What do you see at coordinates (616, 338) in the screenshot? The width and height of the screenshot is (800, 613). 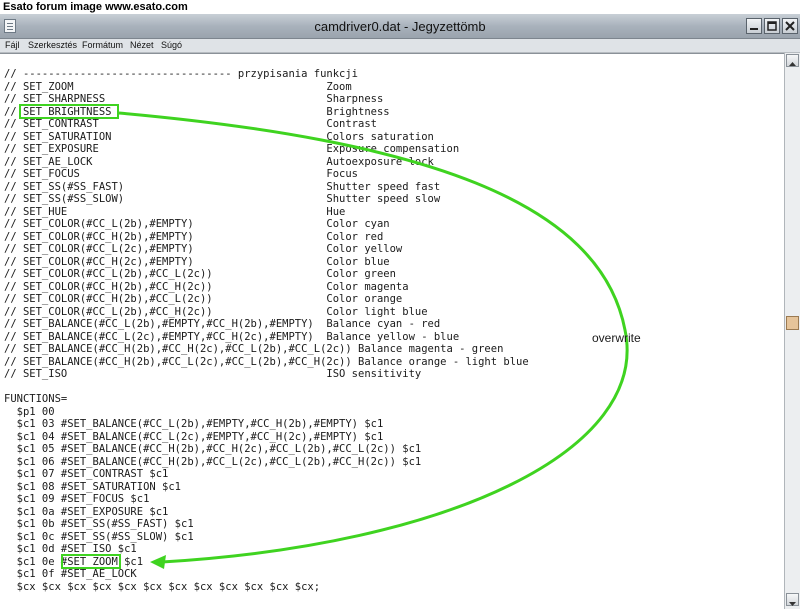 I see `overwrite-label: overwrite` at bounding box center [616, 338].